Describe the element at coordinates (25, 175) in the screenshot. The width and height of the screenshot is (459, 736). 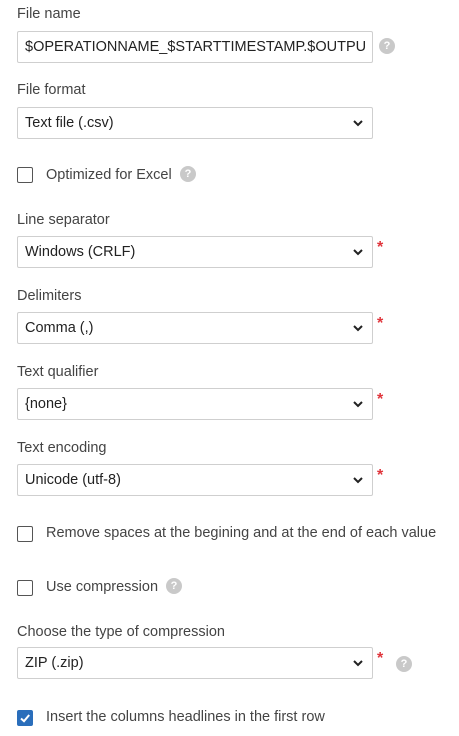
I see `optimized-for-excel-checkbox` at that location.